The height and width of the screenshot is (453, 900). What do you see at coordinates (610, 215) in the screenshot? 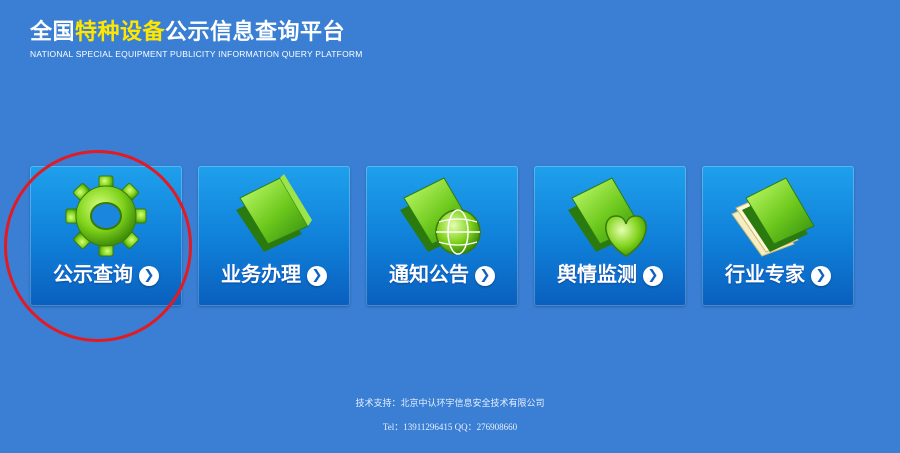
I see `folder-heart-icon` at bounding box center [610, 215].